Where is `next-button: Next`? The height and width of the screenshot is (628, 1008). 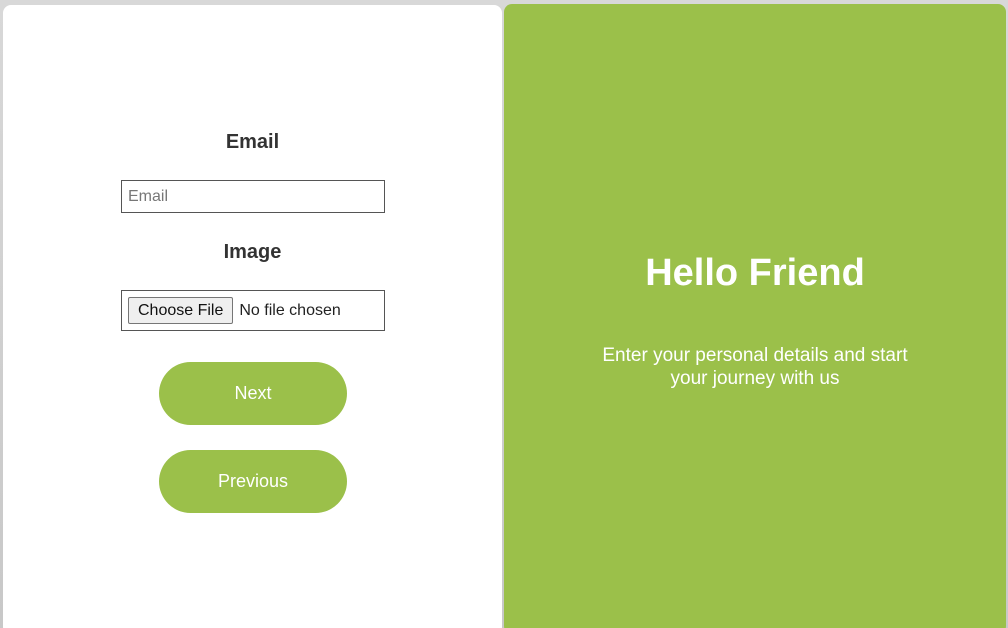
next-button: Next is located at coordinates (253, 393).